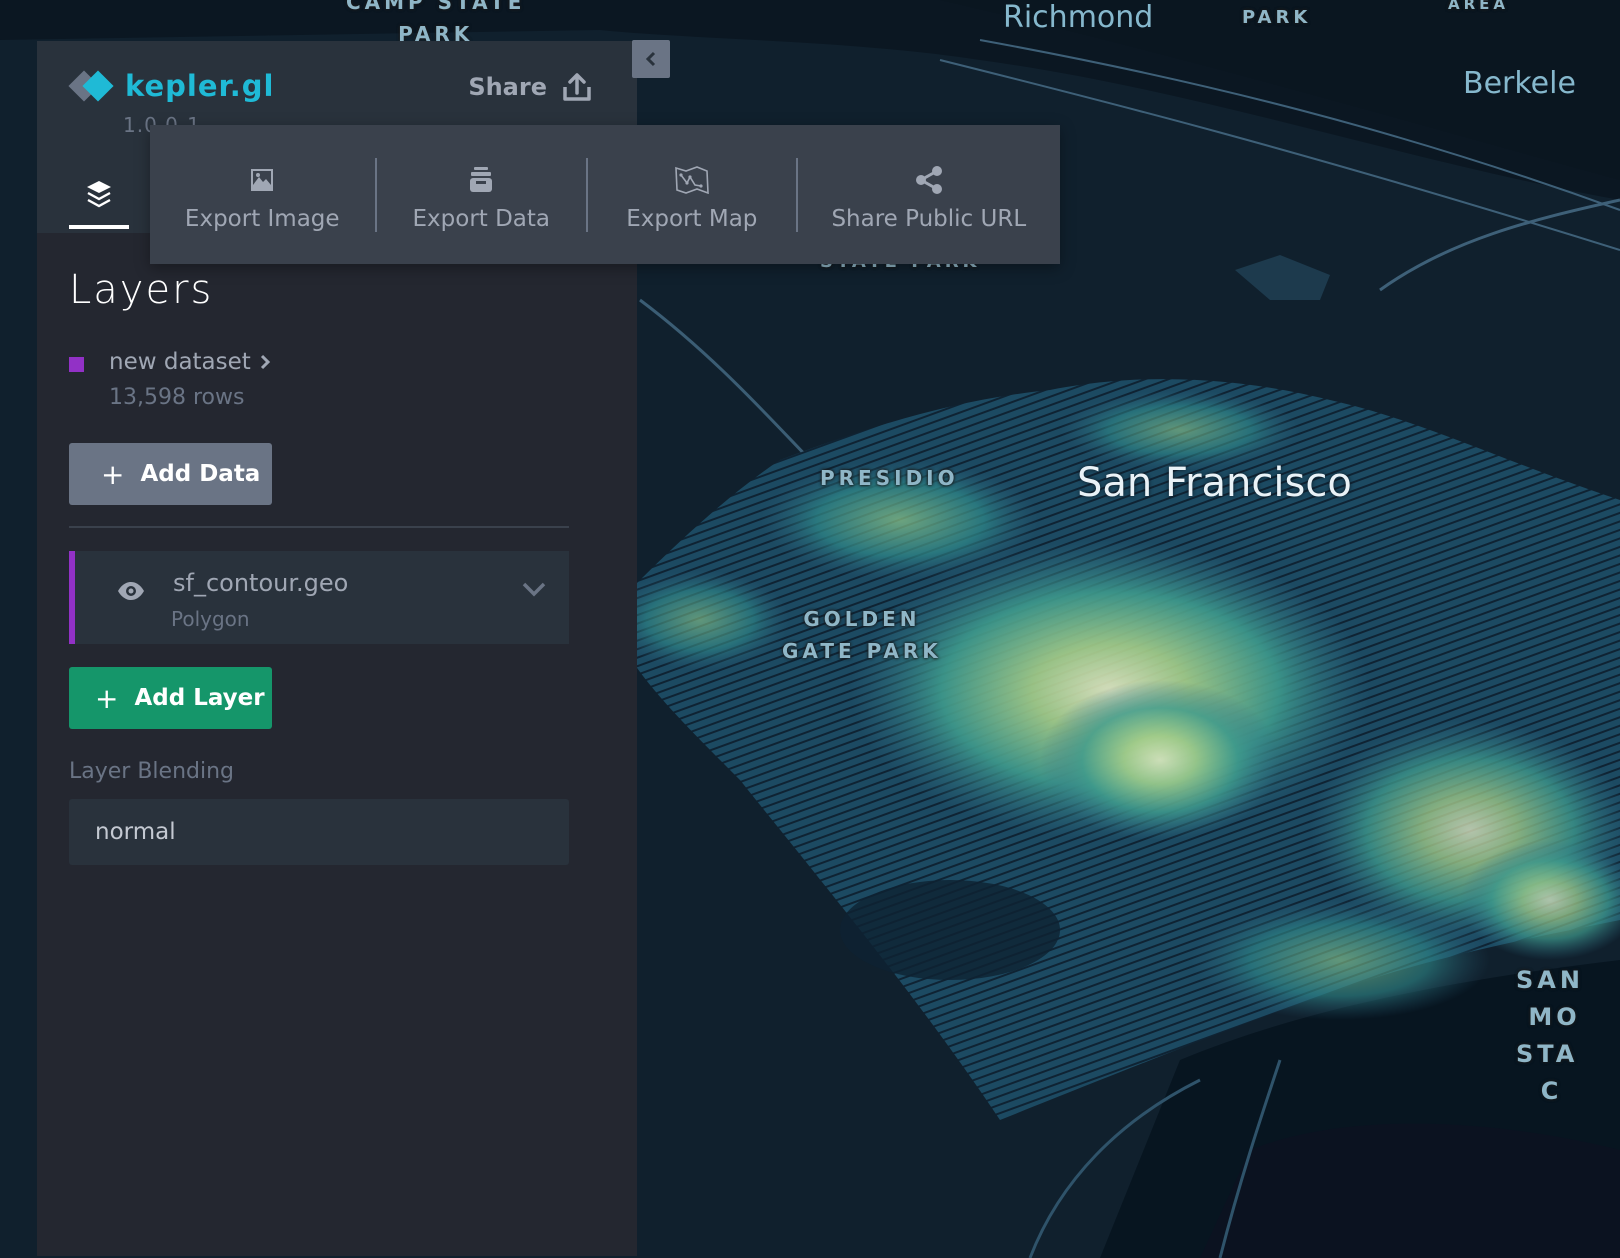  Describe the element at coordinates (889, 478) in the screenshot. I see `map-label-presidio: PRESIDIO` at that location.